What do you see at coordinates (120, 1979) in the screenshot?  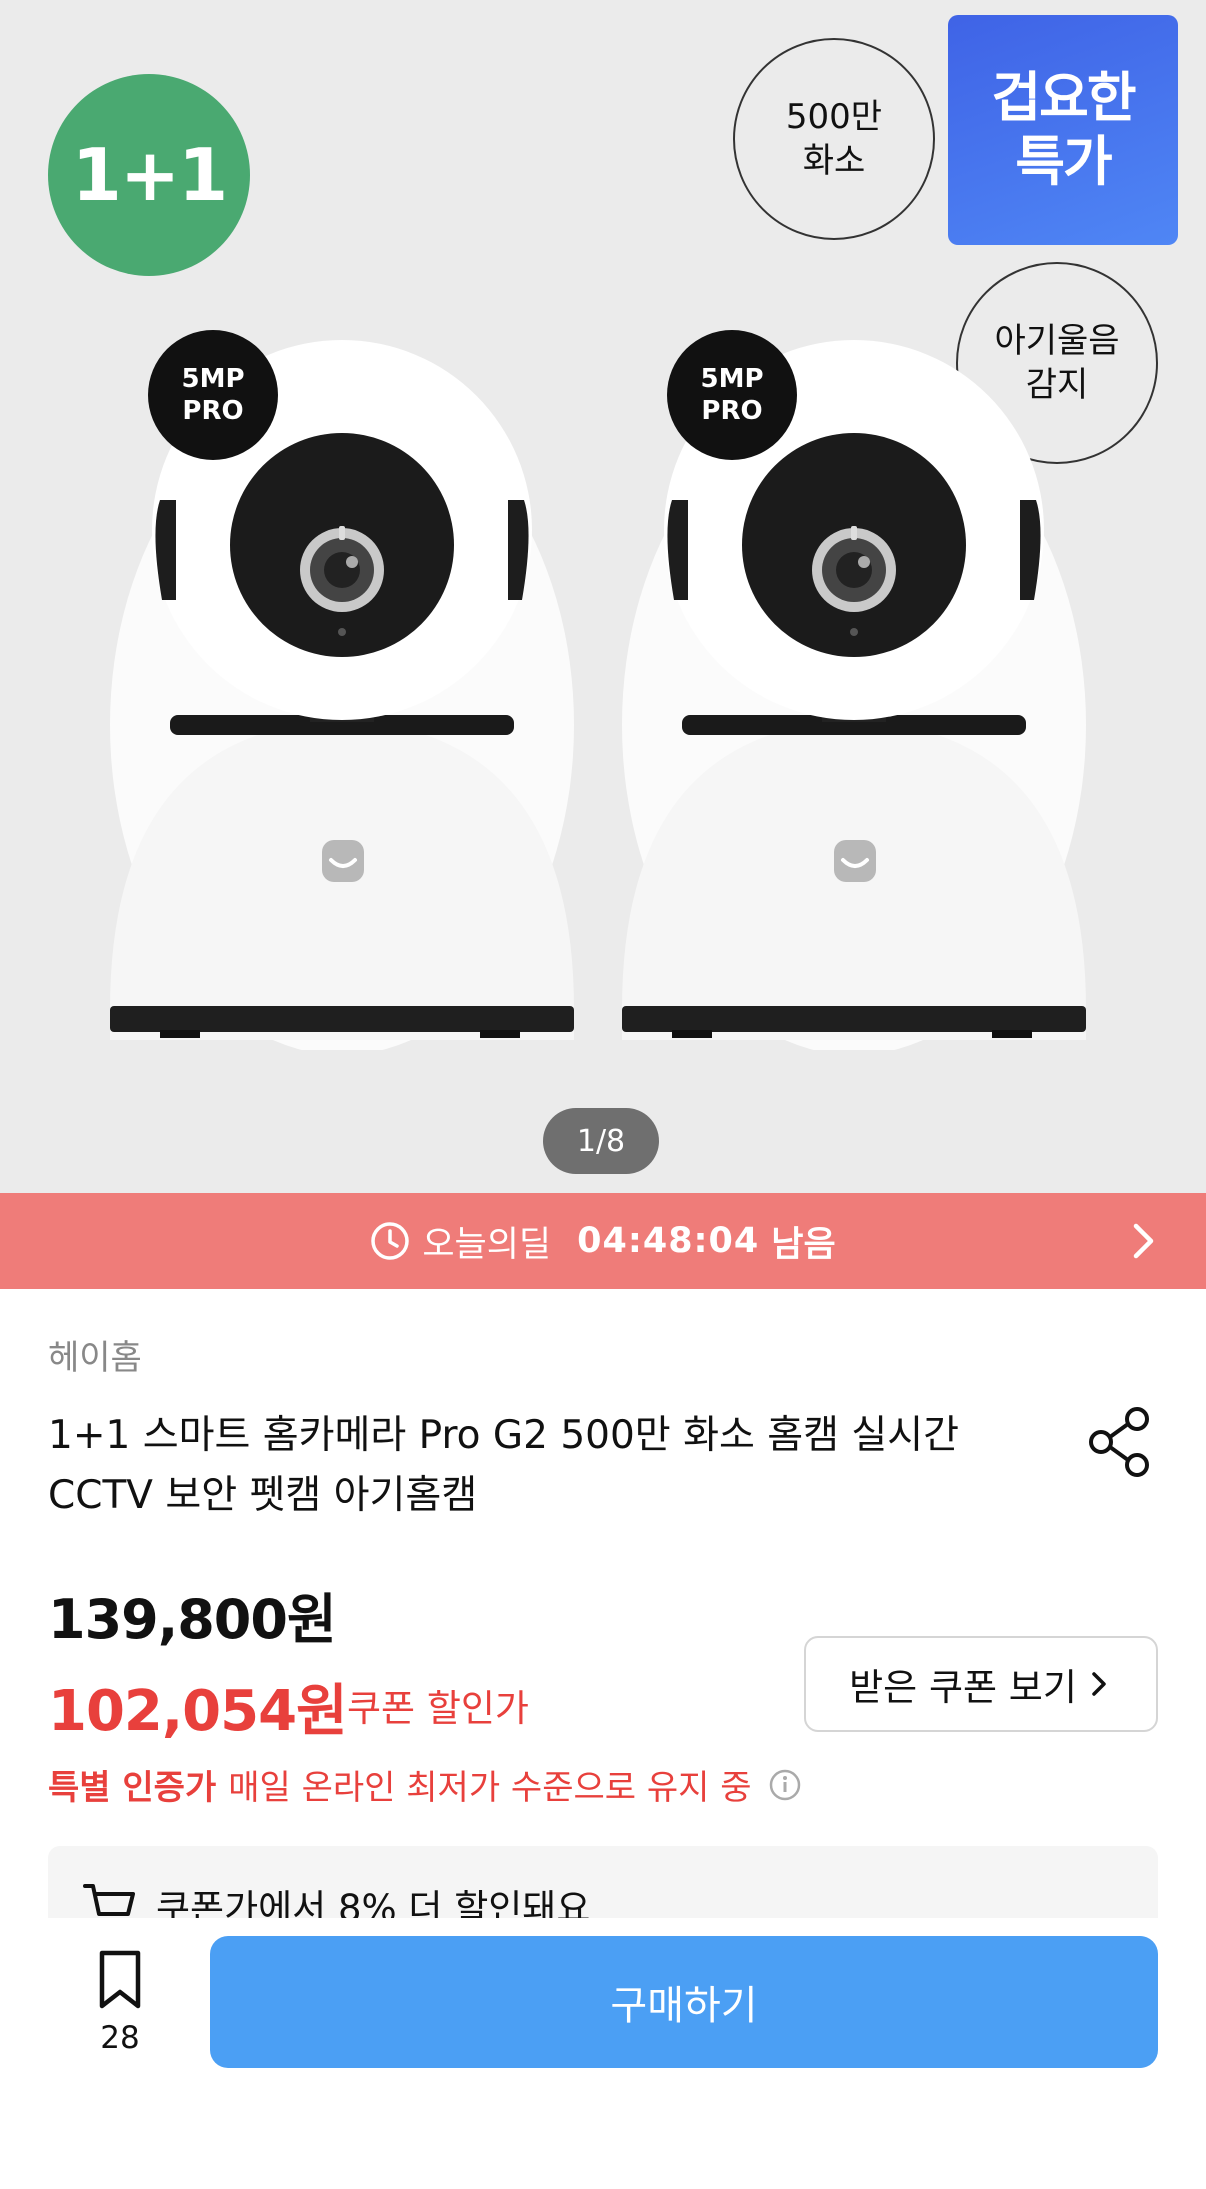 I see `bookmark-icon` at bounding box center [120, 1979].